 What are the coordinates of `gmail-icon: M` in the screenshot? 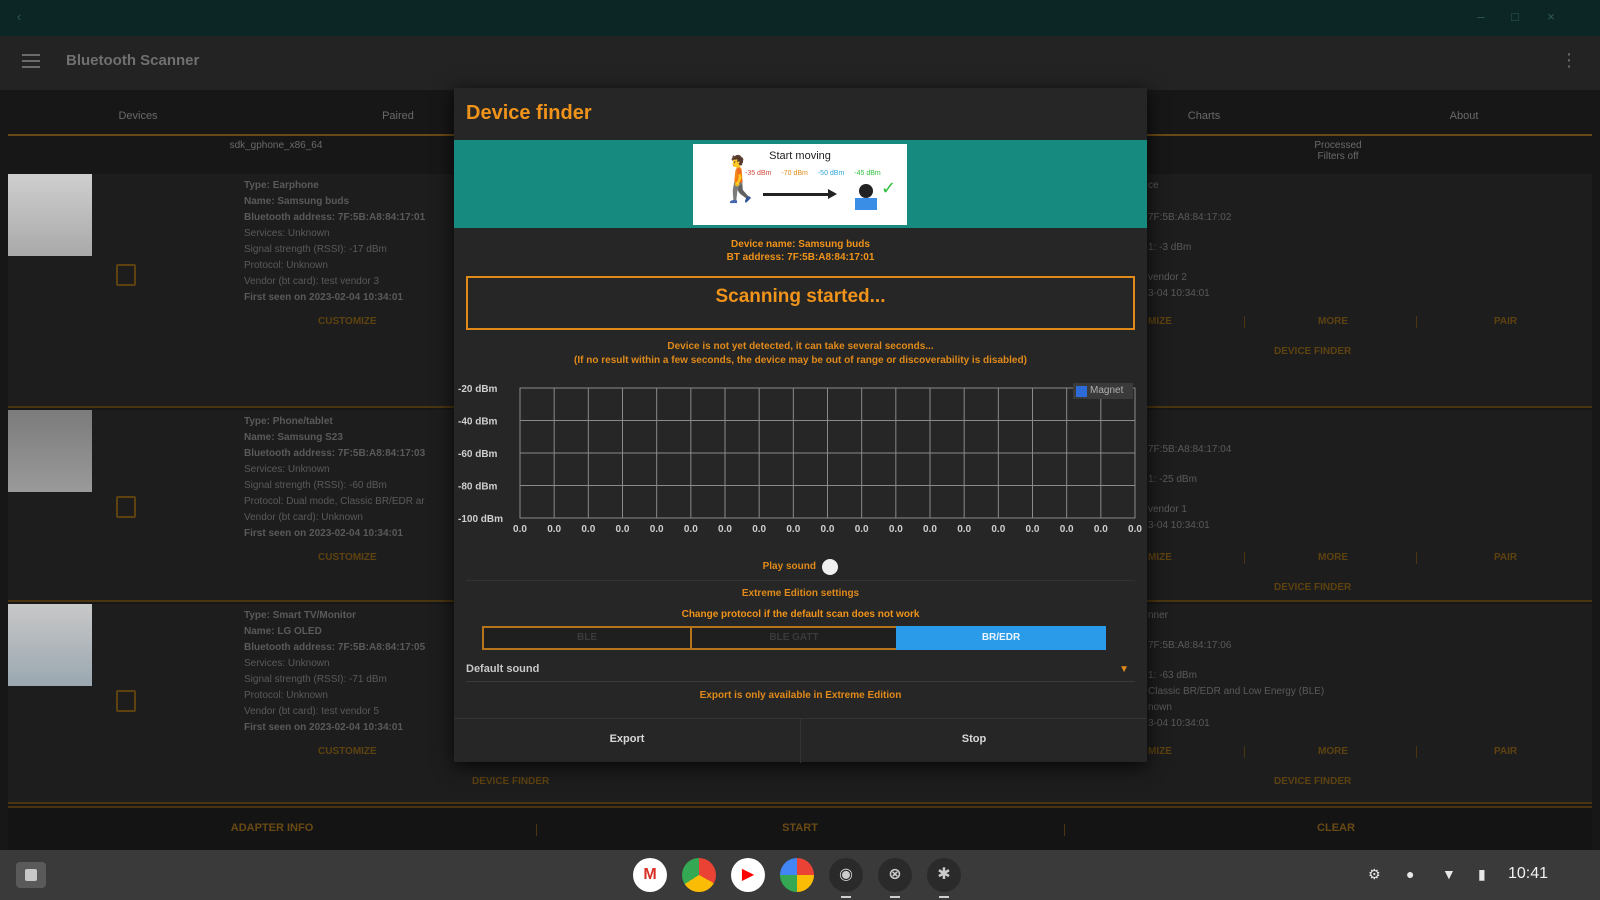 It's located at (650, 875).